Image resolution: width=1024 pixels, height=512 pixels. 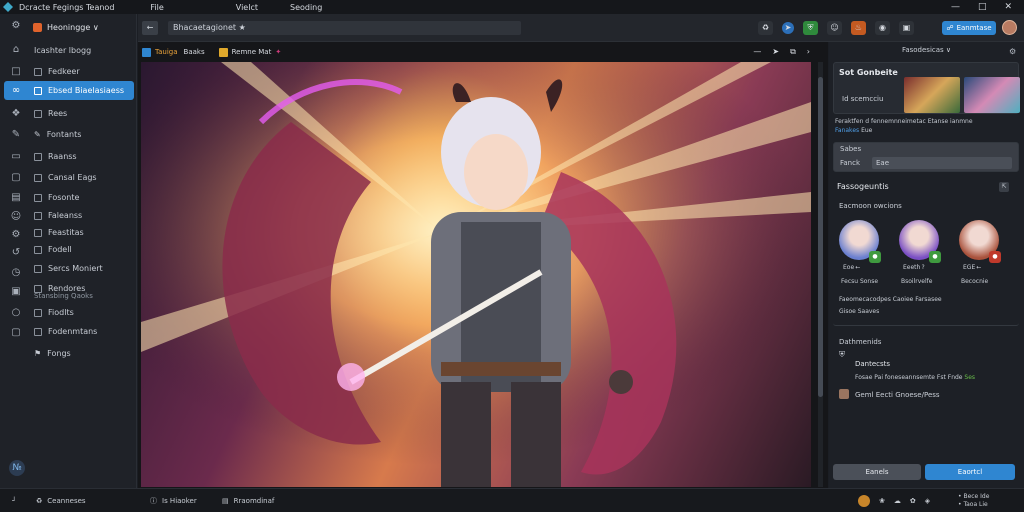 I want to click on status-left: ┘, so click(x=14, y=501).